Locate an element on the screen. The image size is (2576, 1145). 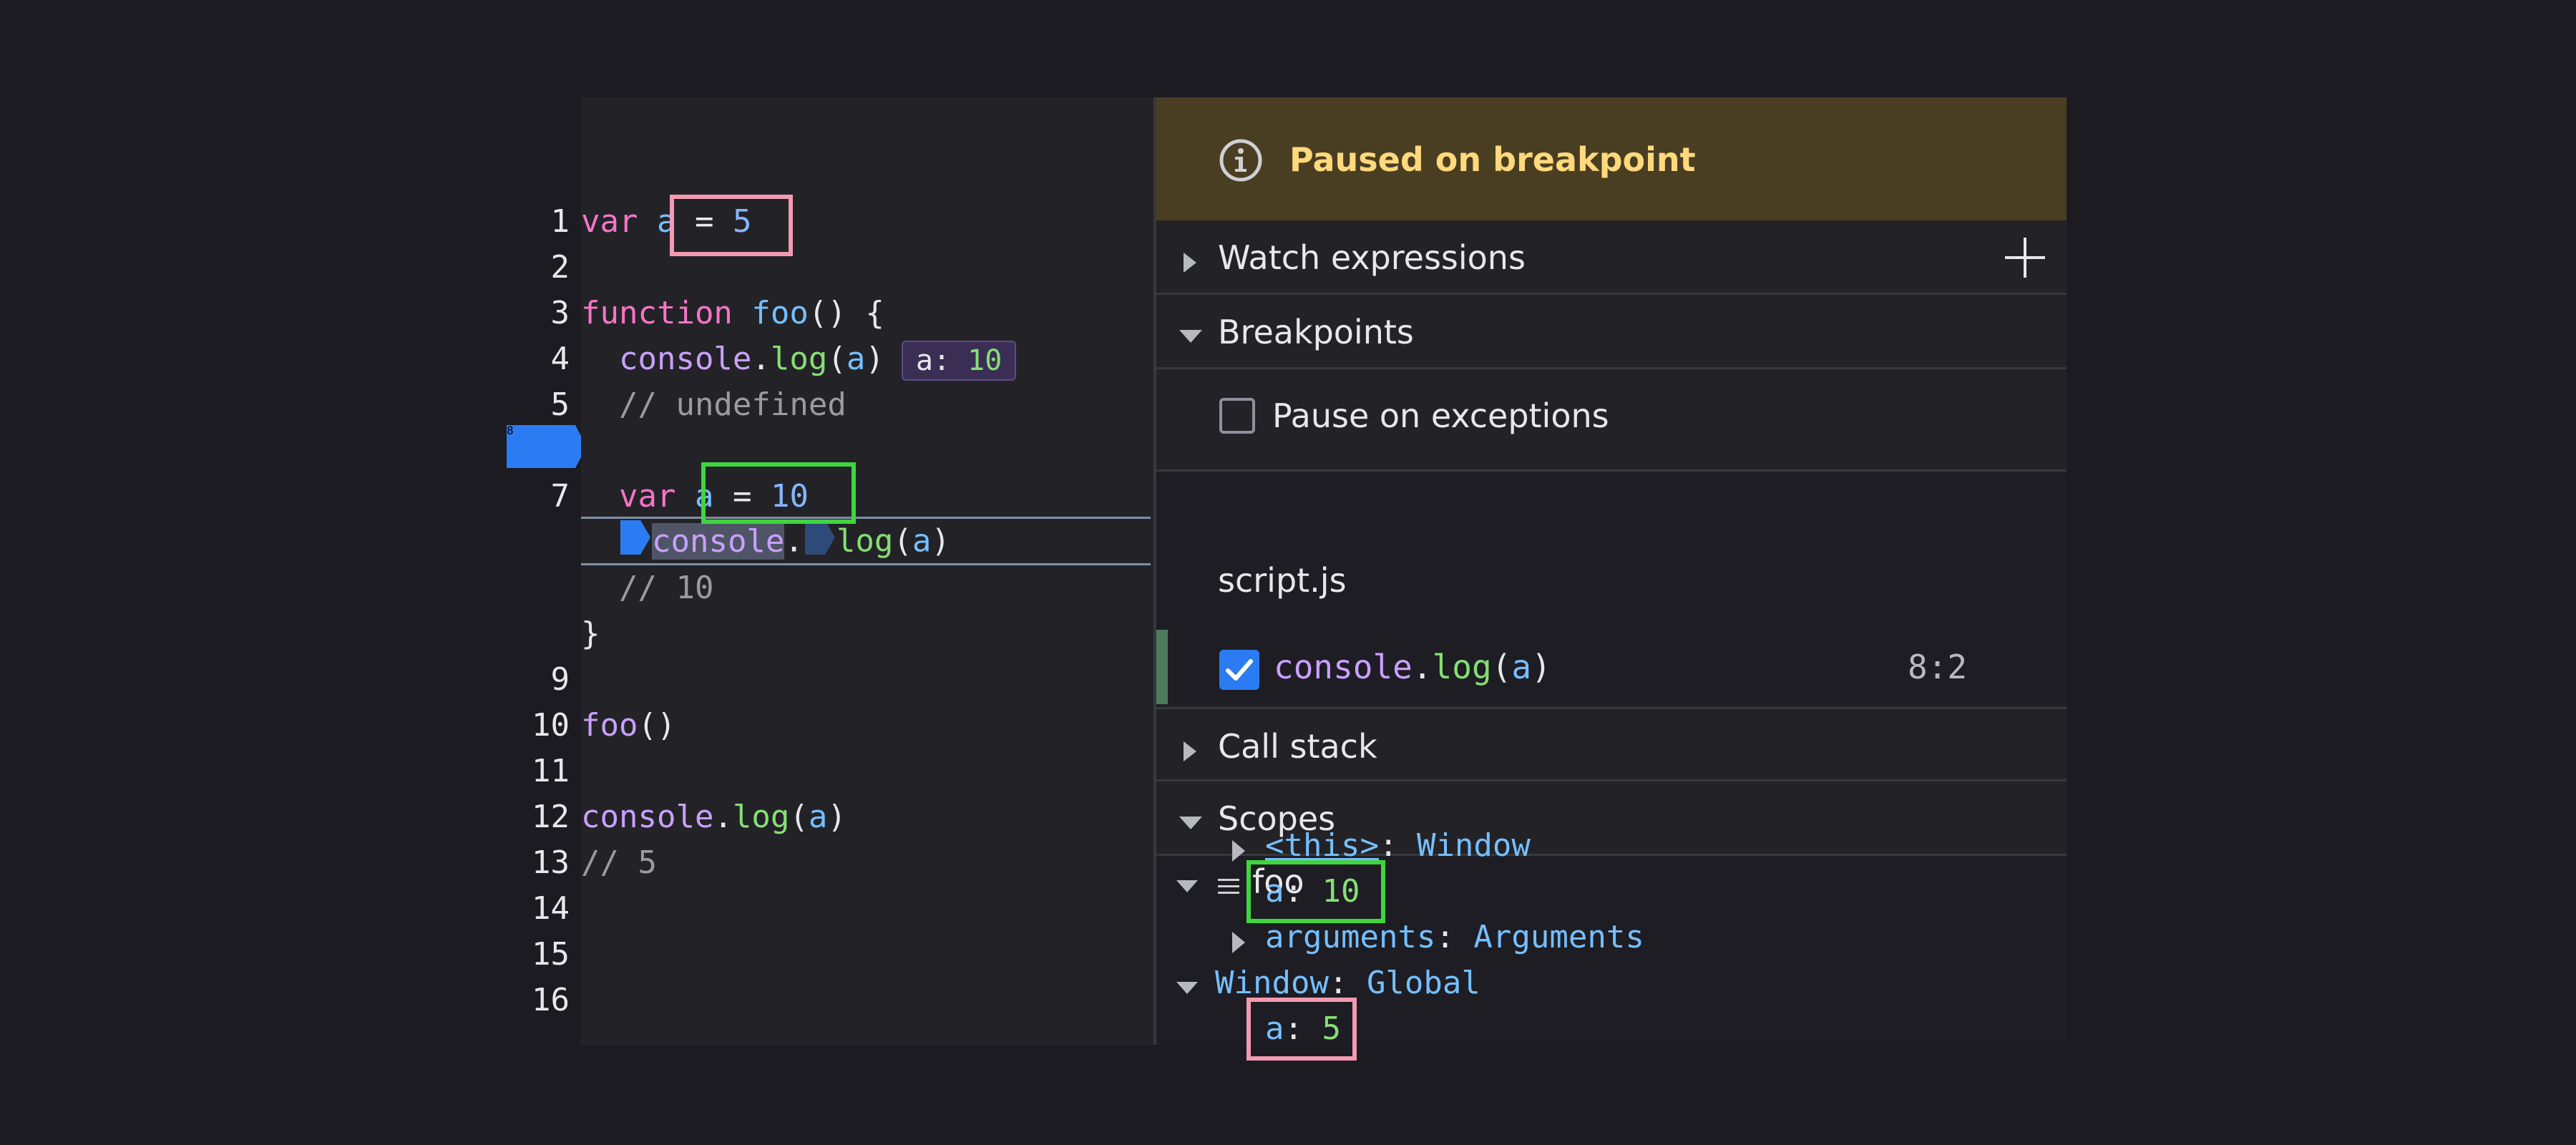
paused-banner: Paused on breakpoint is located at coordinates (1611, 158).